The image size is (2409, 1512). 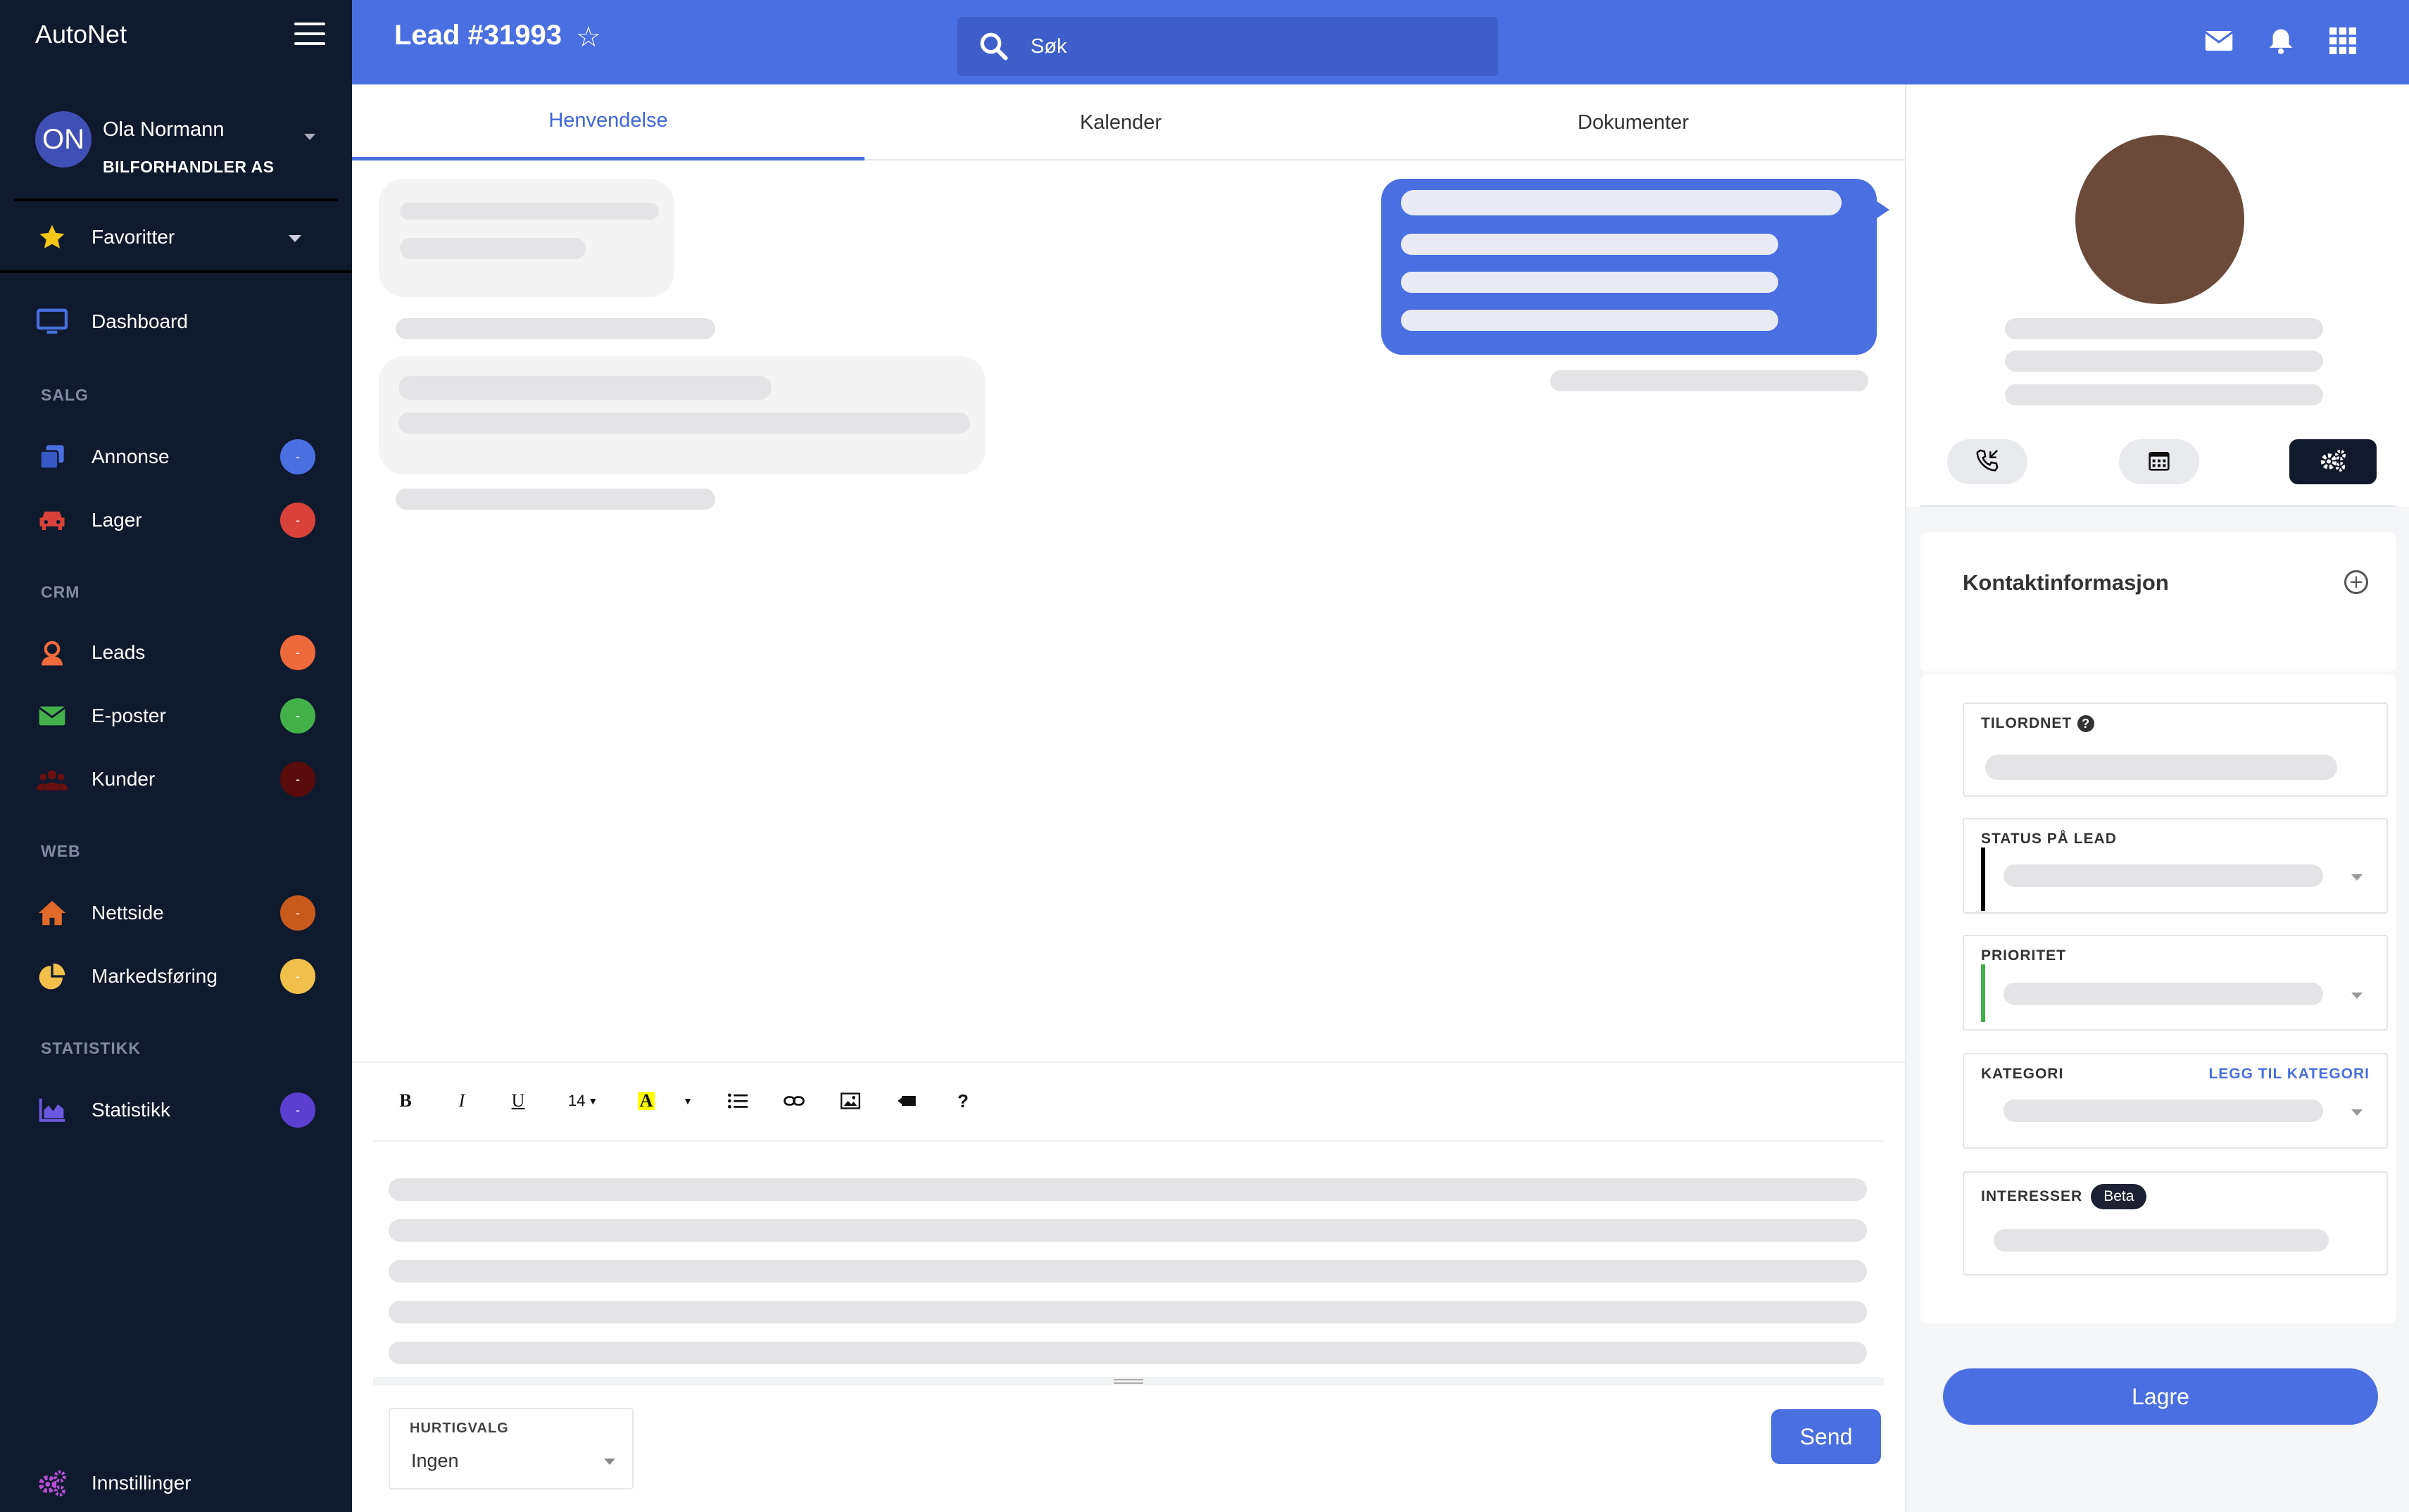 What do you see at coordinates (994, 46) in the screenshot?
I see `search-icon` at bounding box center [994, 46].